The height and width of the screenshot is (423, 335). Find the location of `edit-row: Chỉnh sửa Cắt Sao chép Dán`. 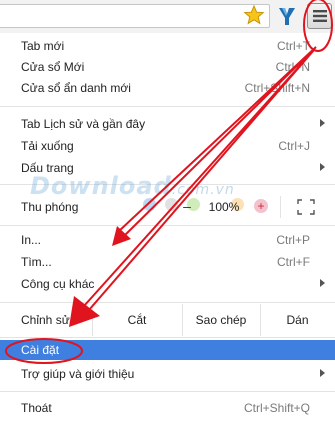

edit-row: Chỉnh sửa Cắt Sao chép Dán is located at coordinates (167, 320).